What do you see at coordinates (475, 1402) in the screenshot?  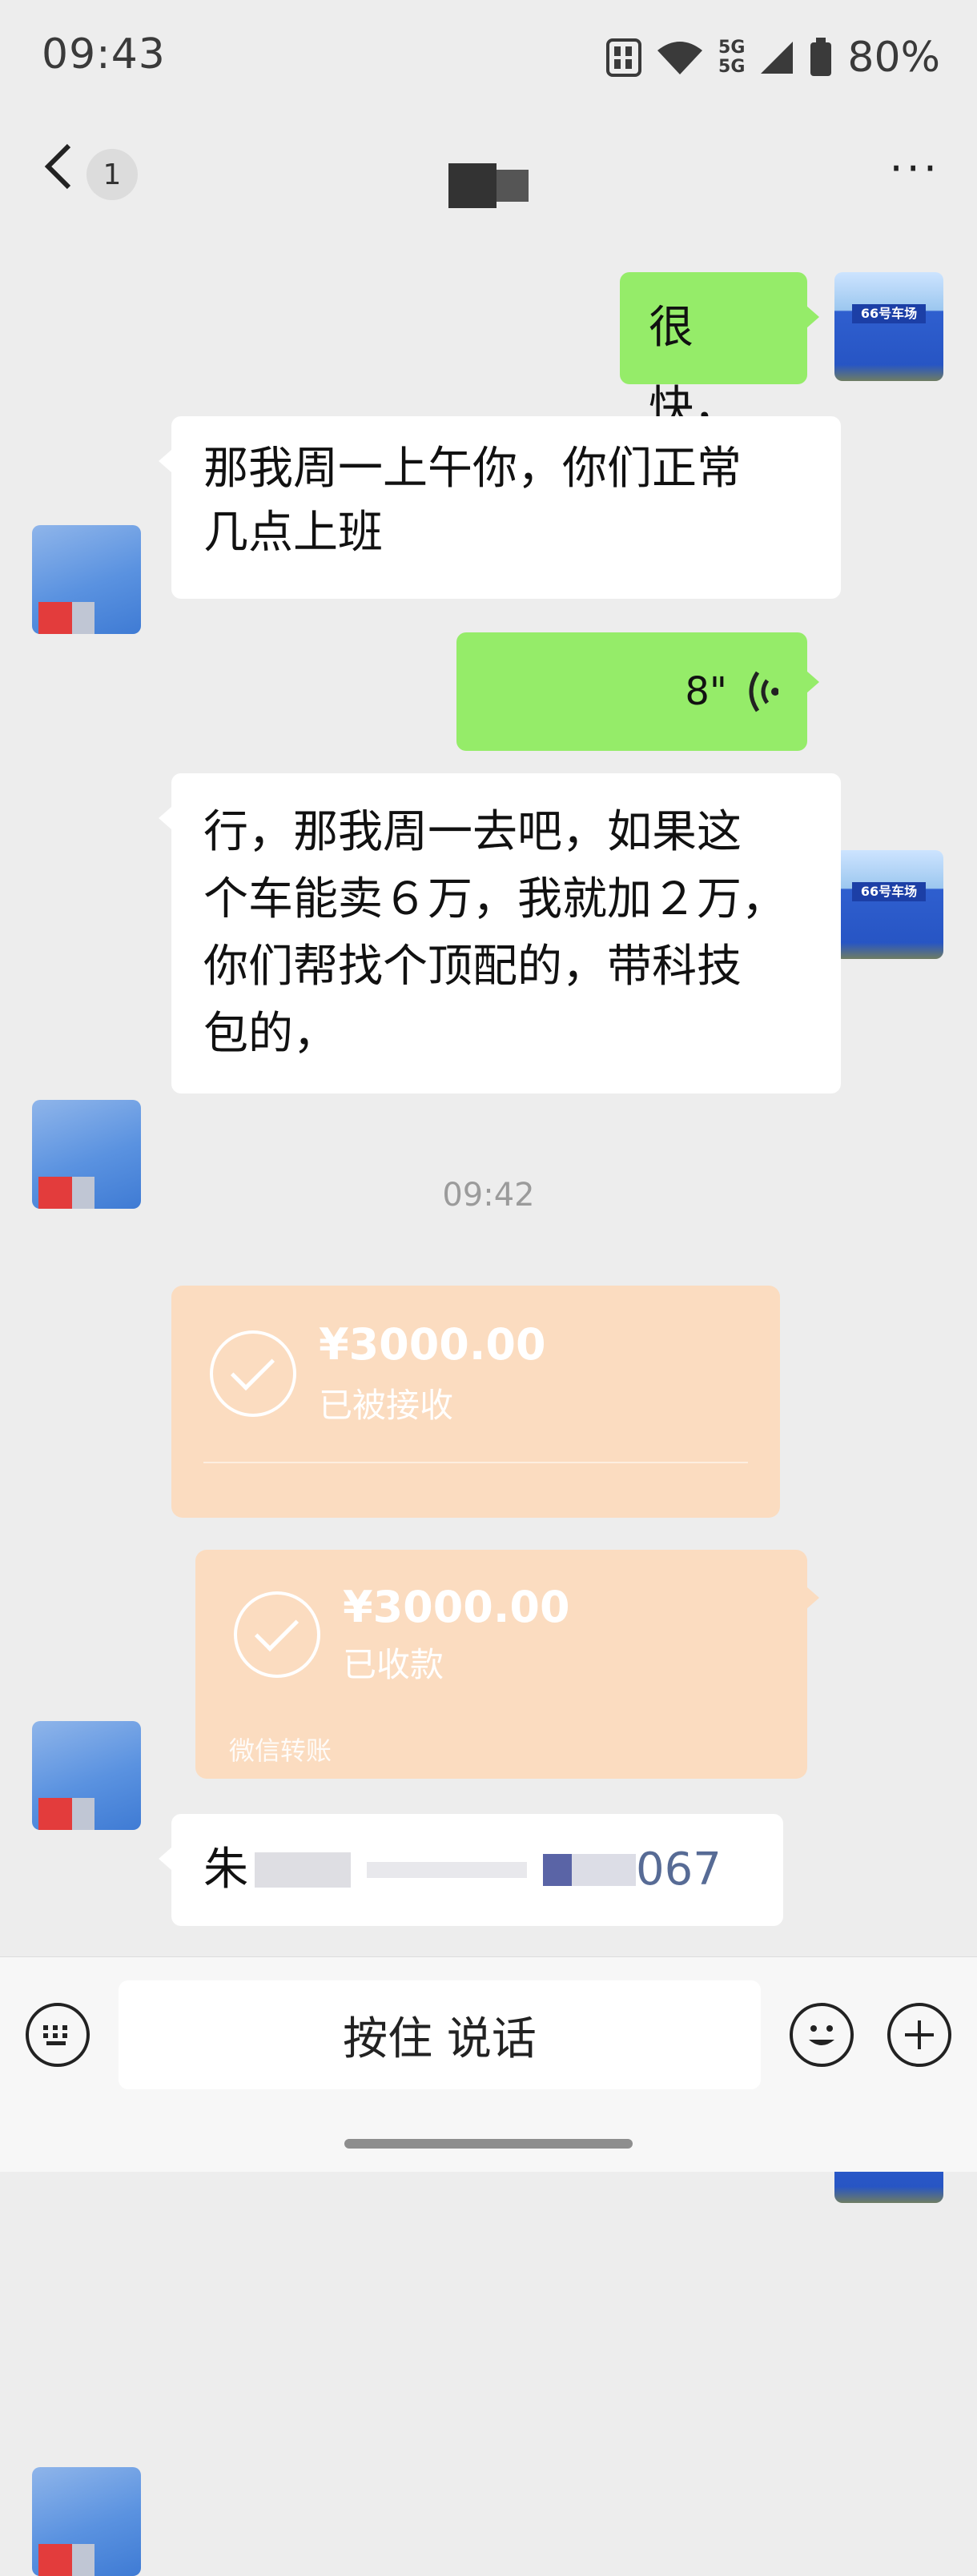 I see `transfer-card-received: ¥3000.00 已被接收` at bounding box center [475, 1402].